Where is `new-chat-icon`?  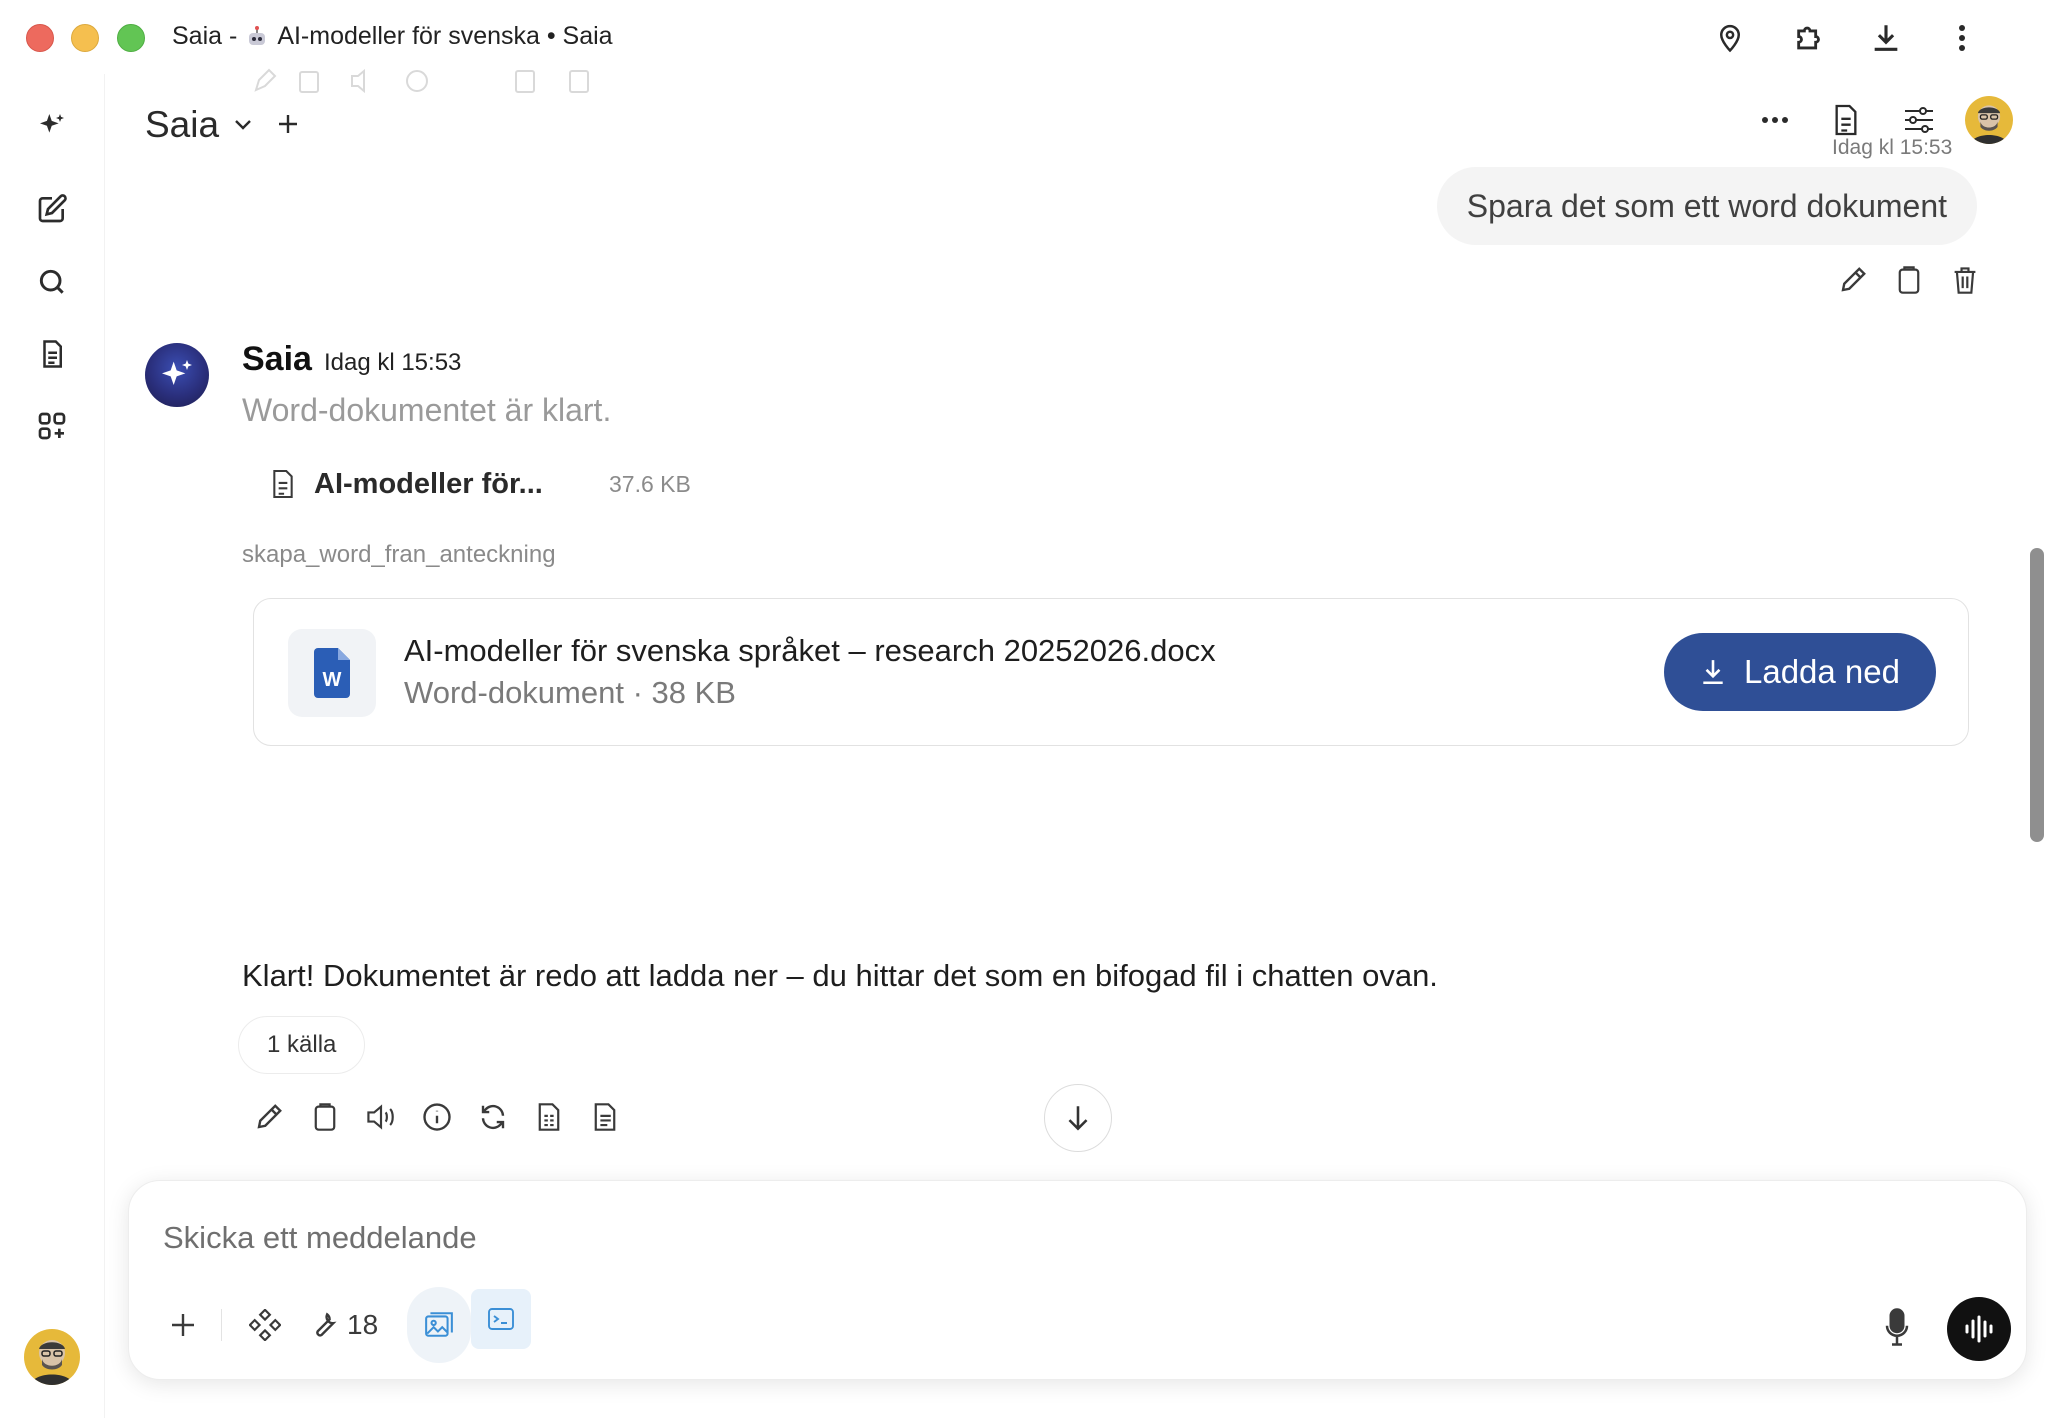 new-chat-icon is located at coordinates (52, 209).